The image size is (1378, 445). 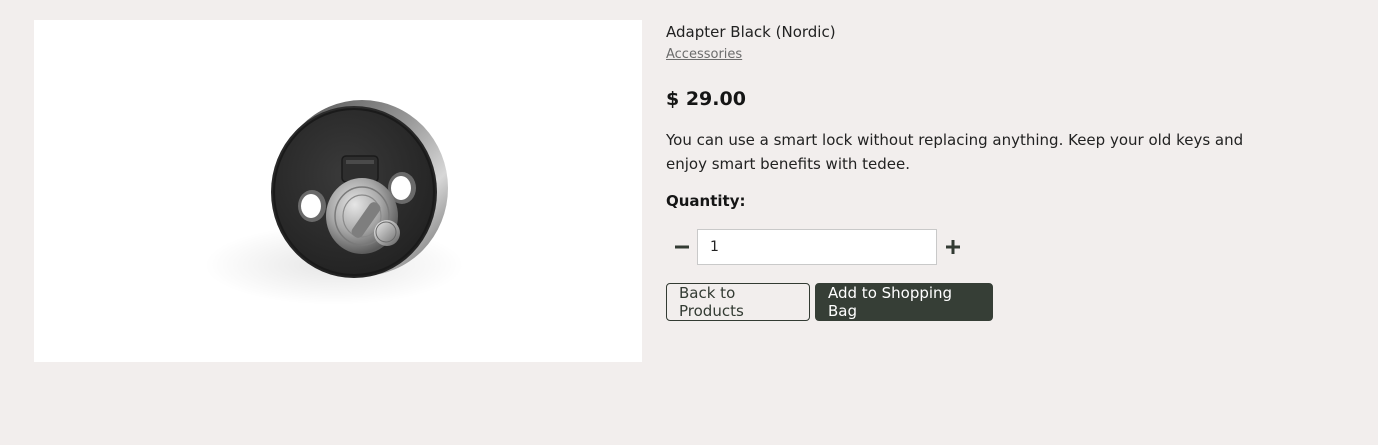 What do you see at coordinates (817, 247) in the screenshot?
I see `quantity-input` at bounding box center [817, 247].